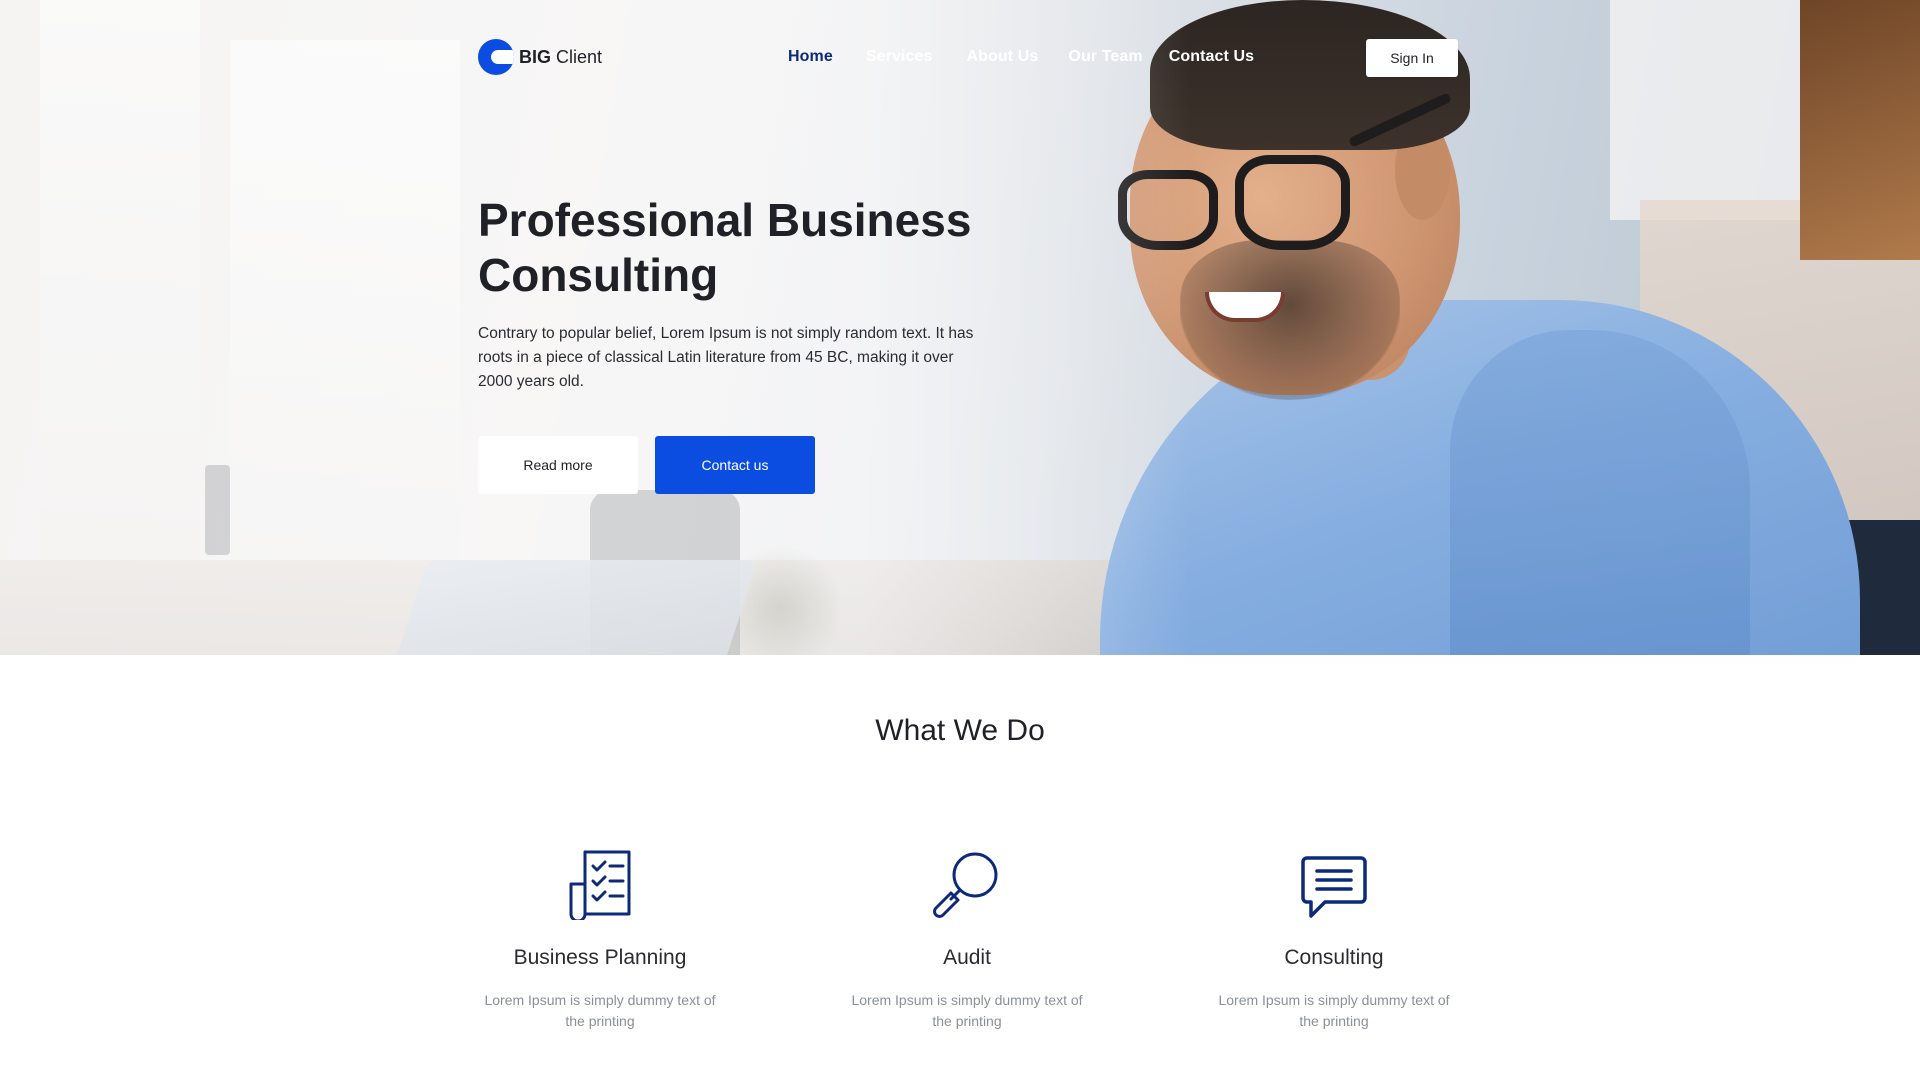  I want to click on person-ear, so click(1422, 170).